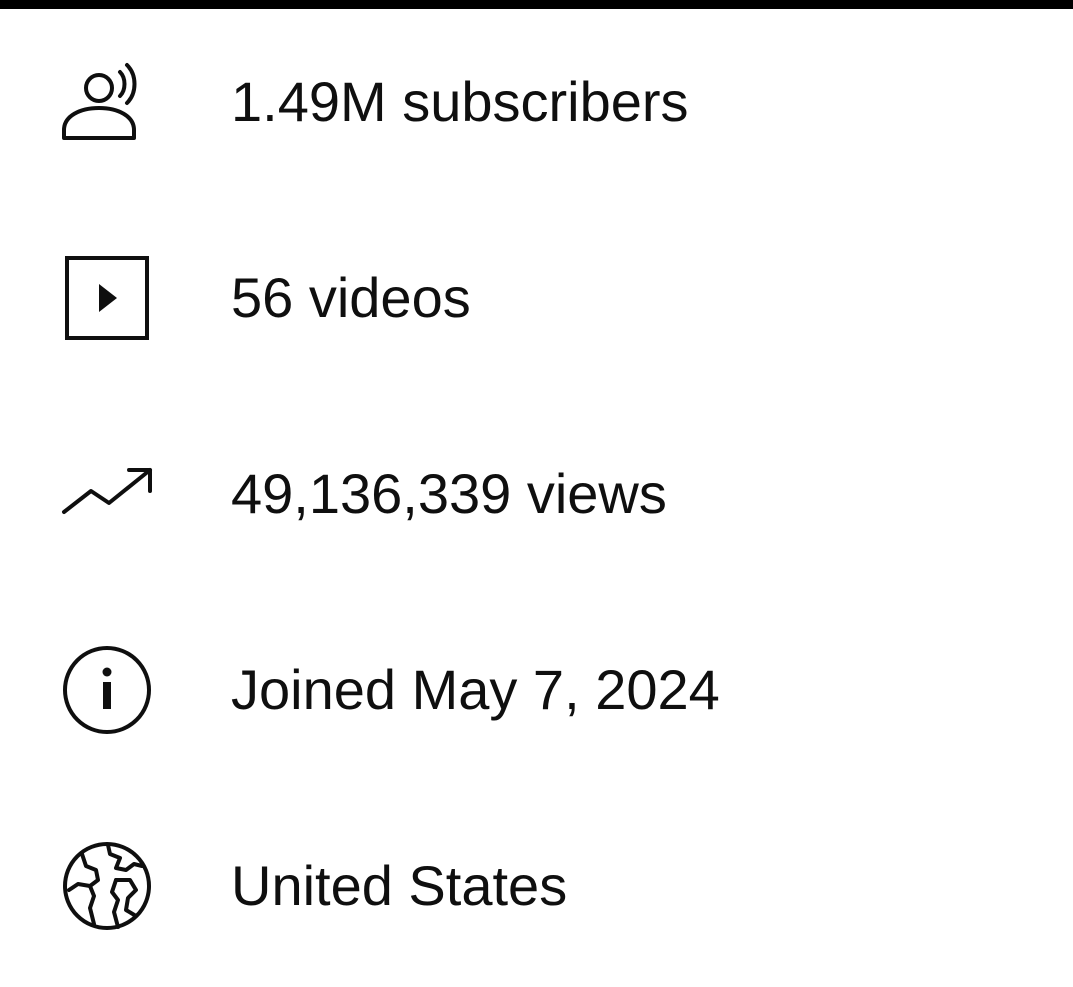 The height and width of the screenshot is (987, 1073). Describe the element at coordinates (106, 298) in the screenshot. I see `video-play-icon` at that location.